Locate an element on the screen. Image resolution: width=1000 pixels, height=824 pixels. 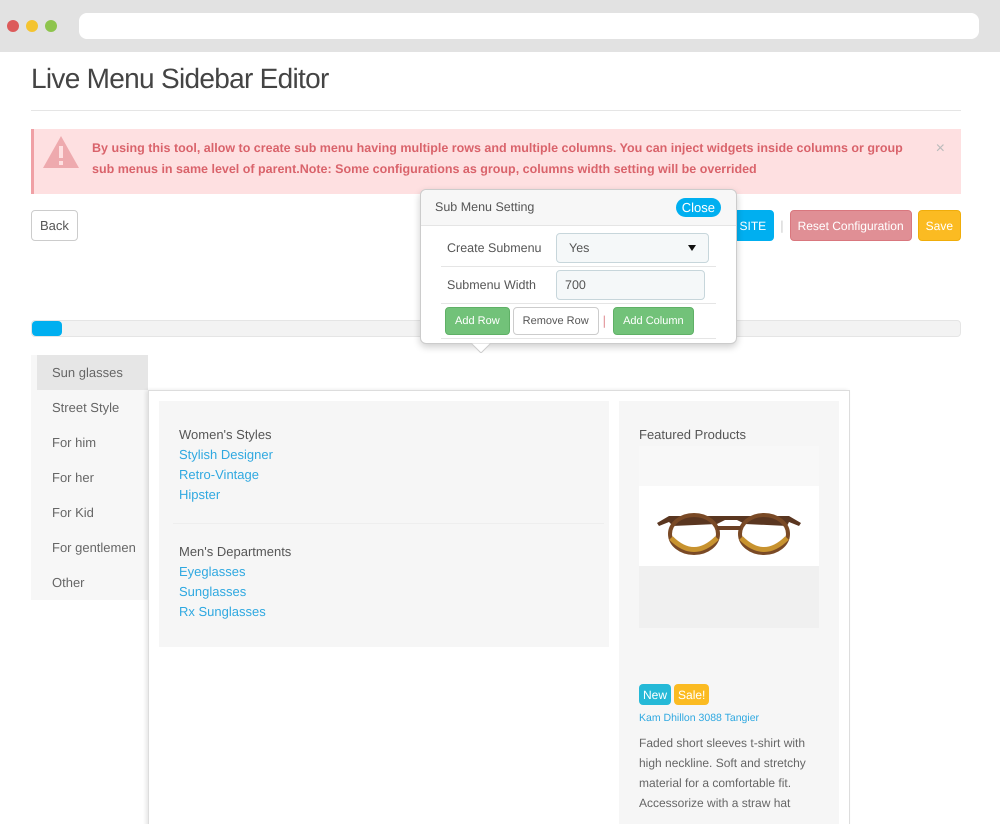
submenu-link: Sunglasses is located at coordinates (212, 592).